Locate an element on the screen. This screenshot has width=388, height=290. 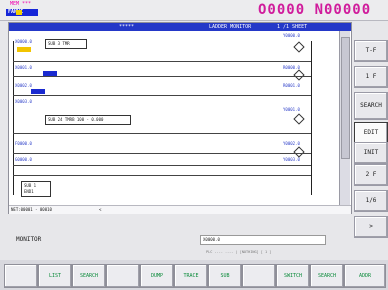
sidebar-btn-search: SEARCH is located at coordinates (371, 106).